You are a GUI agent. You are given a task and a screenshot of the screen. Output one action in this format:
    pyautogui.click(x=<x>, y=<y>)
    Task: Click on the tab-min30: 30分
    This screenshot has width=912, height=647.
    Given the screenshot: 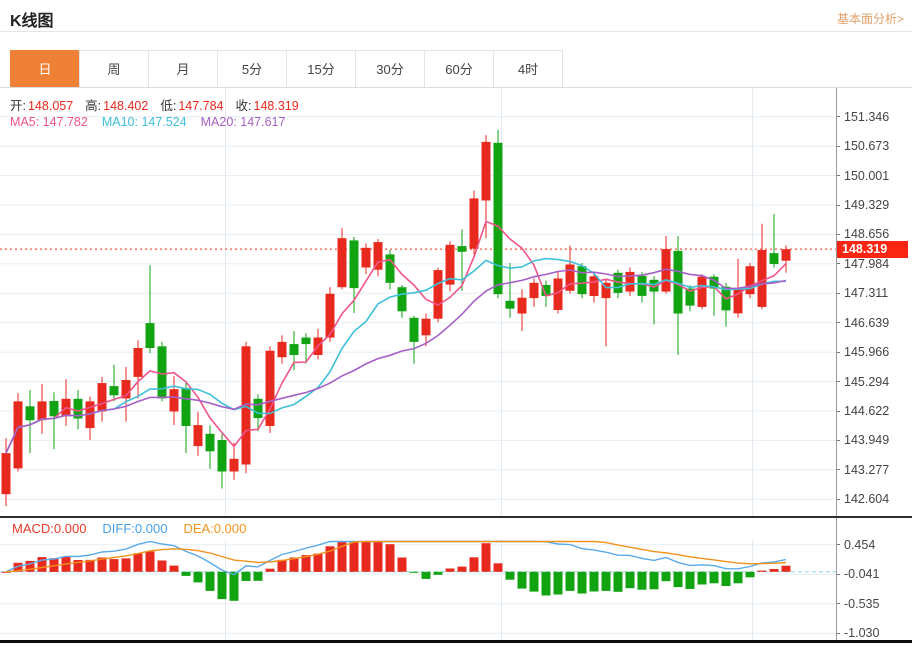 What is the action you would take?
    pyautogui.click(x=390, y=69)
    